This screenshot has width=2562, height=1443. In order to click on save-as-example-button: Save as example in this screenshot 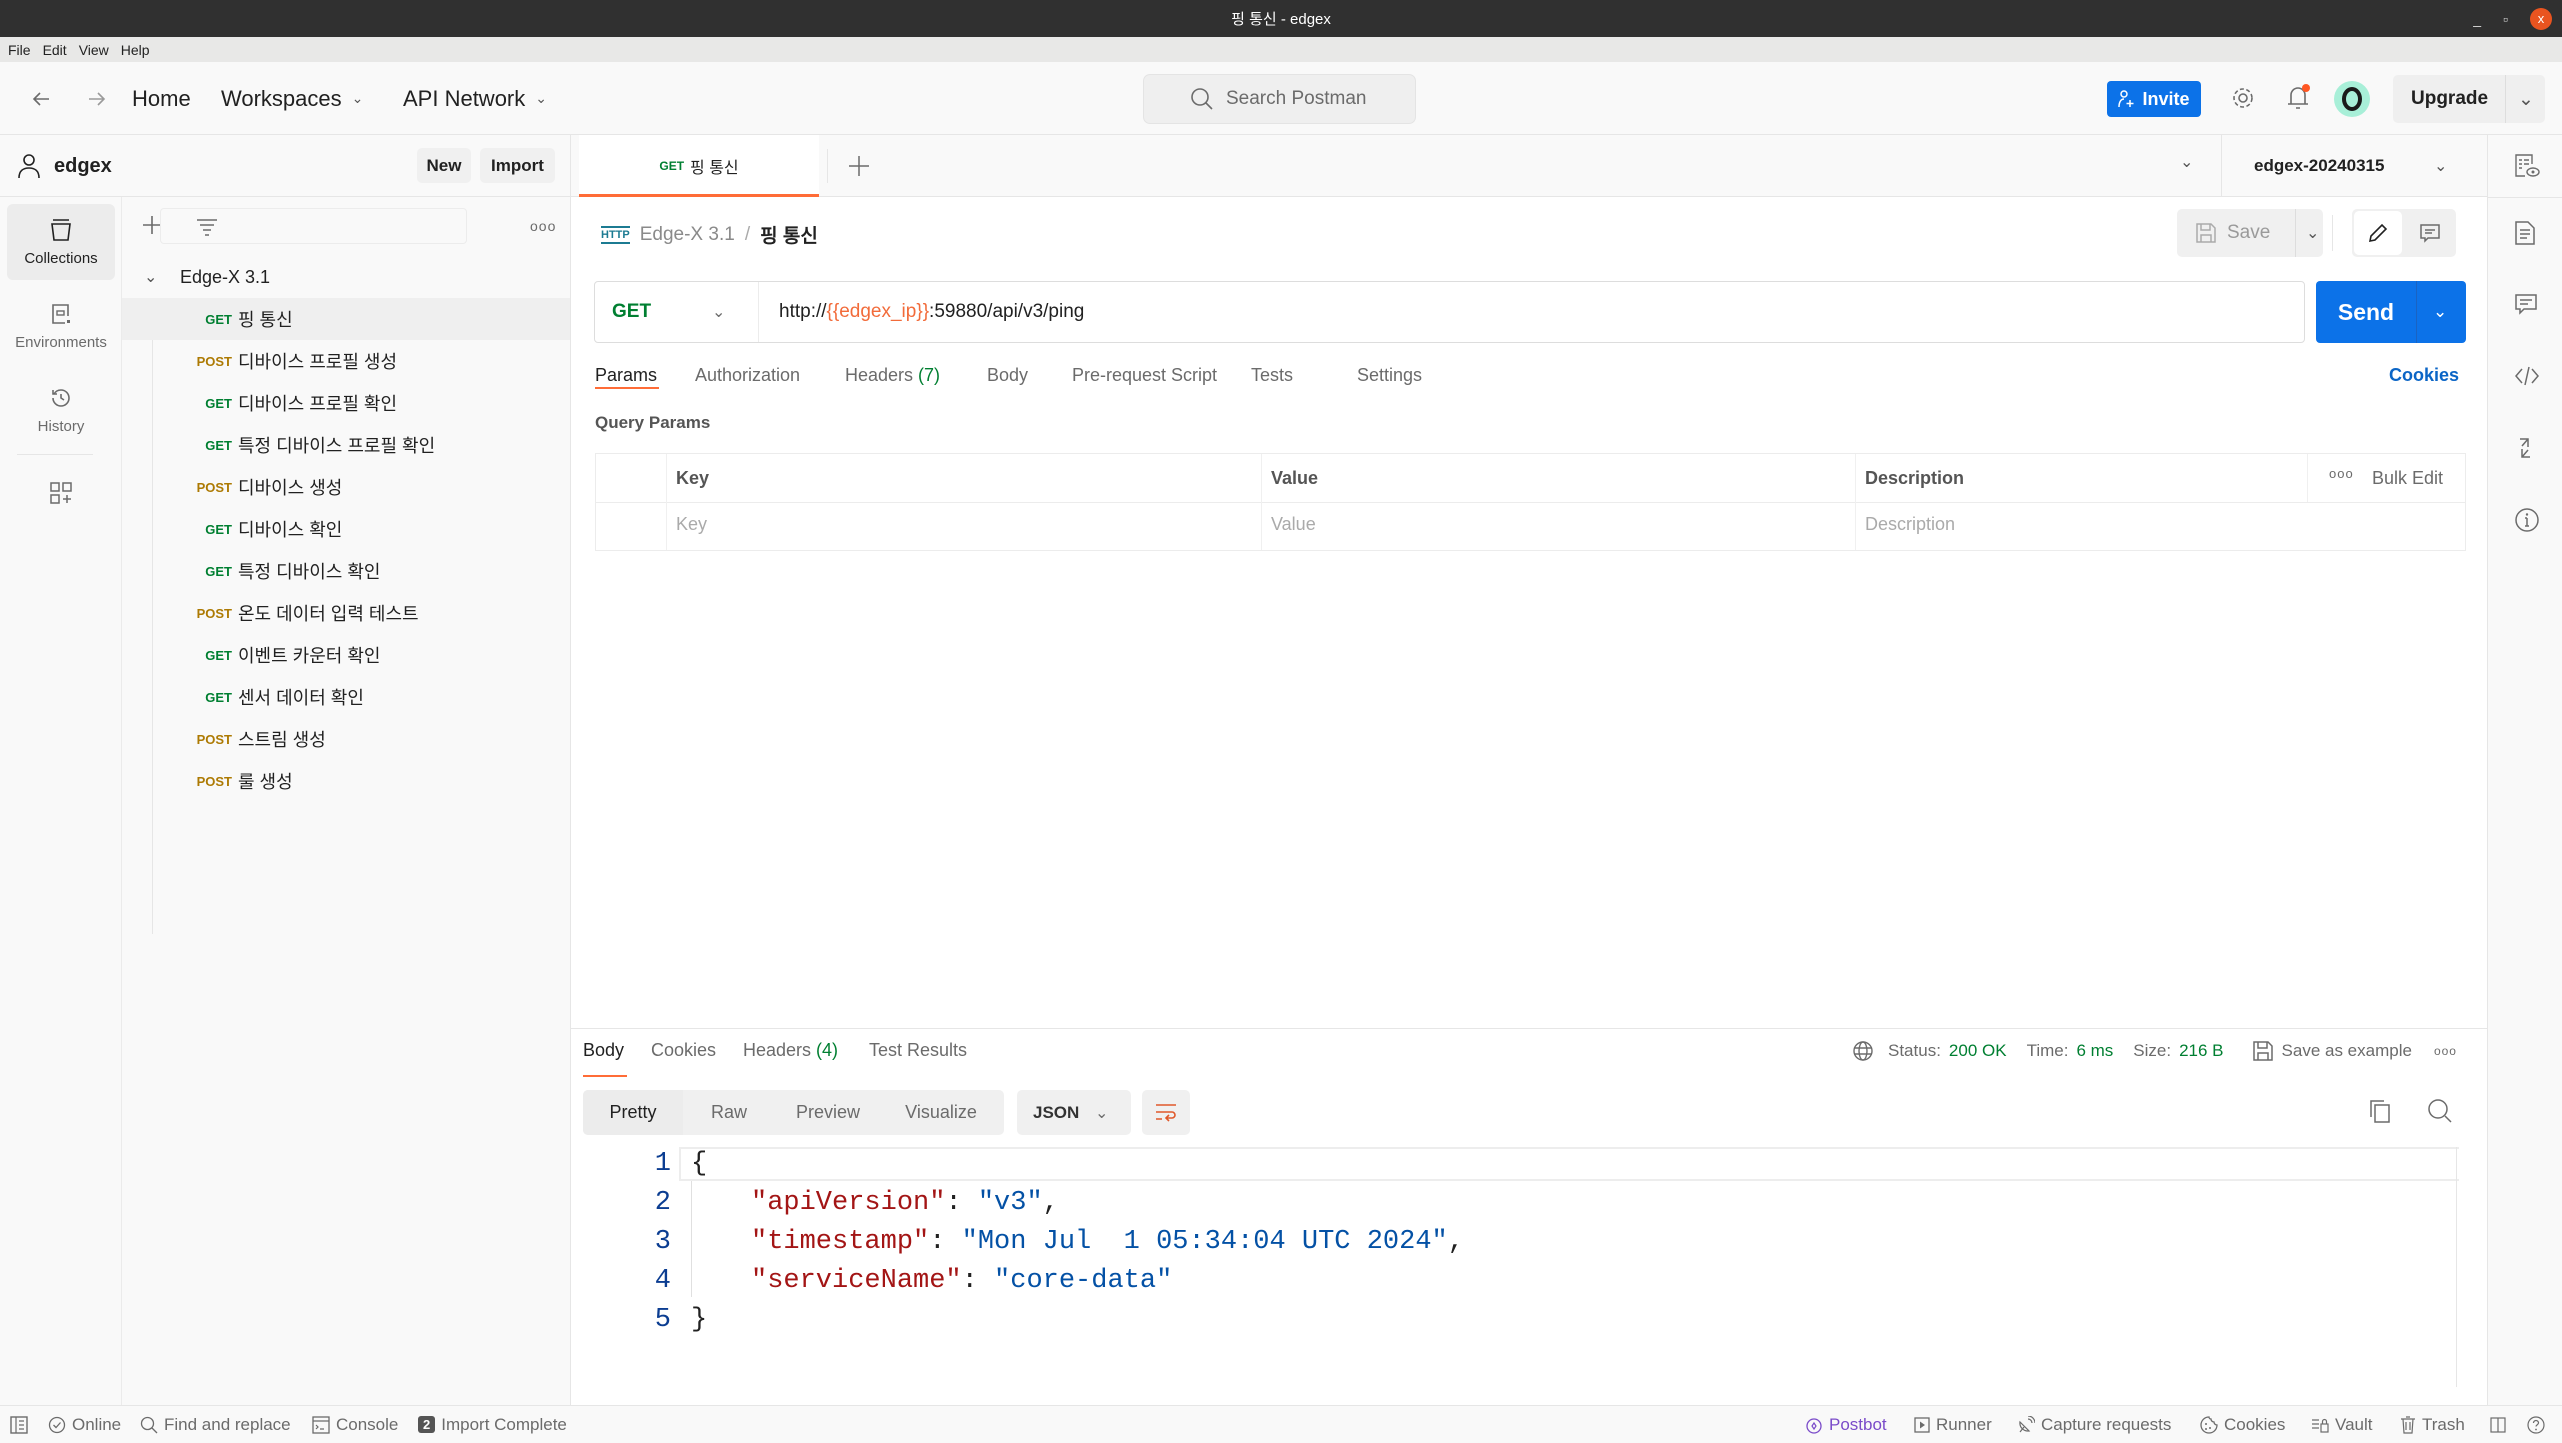, I will do `click(2332, 1051)`.